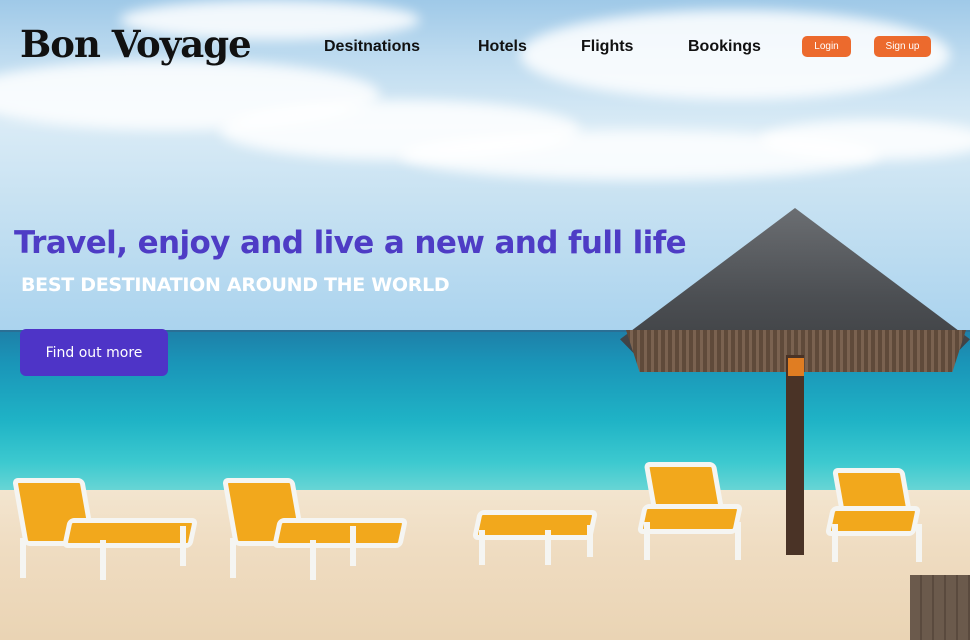 Image resolution: width=970 pixels, height=640 pixels. Describe the element at coordinates (796, 367) in the screenshot. I see `umbrella-sign` at that location.